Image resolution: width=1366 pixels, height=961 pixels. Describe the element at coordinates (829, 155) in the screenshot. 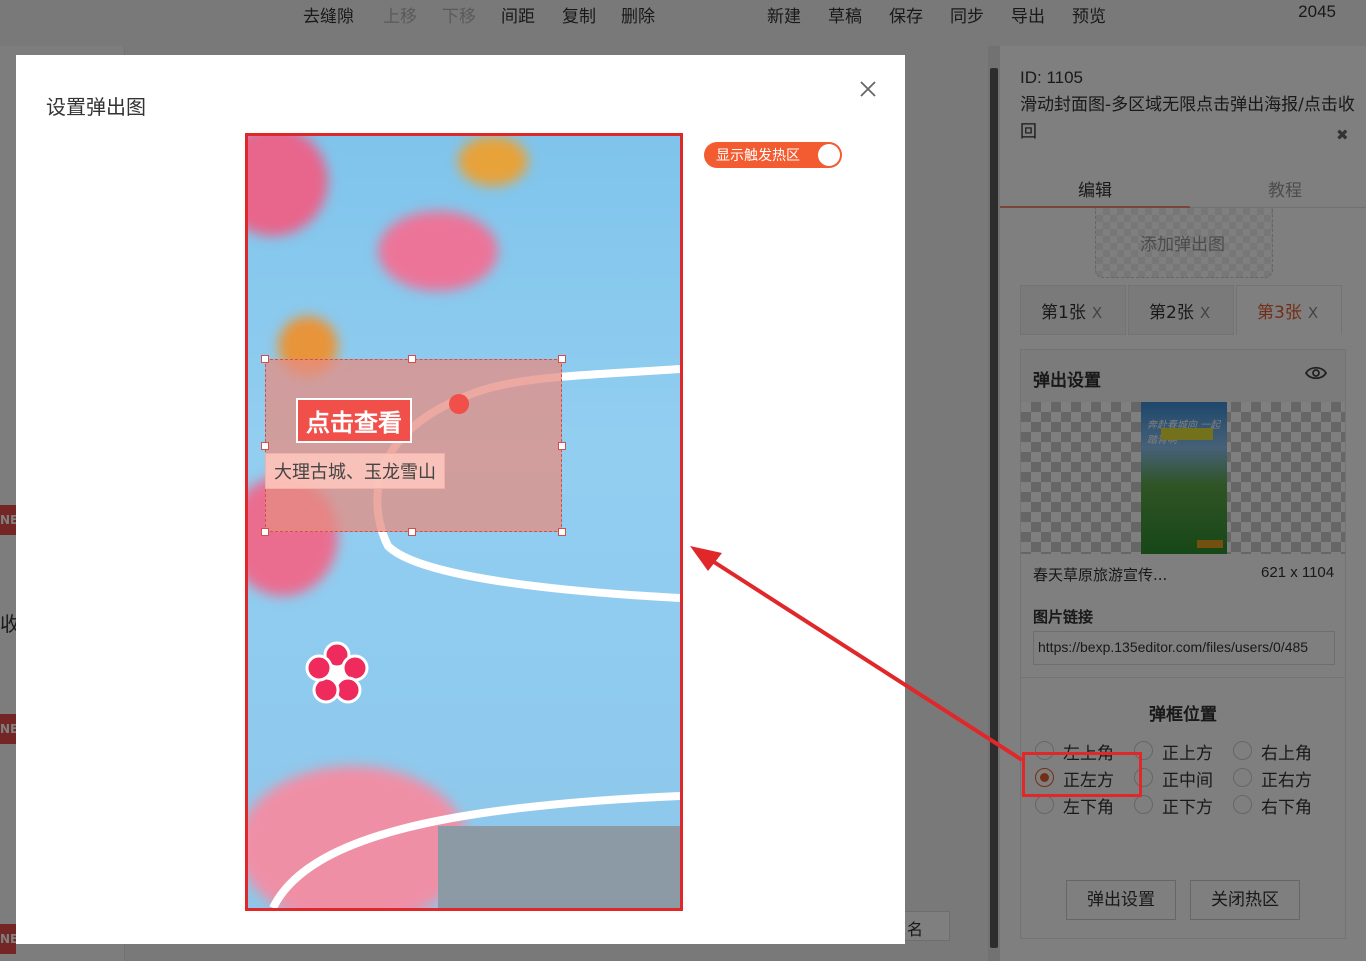

I see `toggle-knob` at that location.